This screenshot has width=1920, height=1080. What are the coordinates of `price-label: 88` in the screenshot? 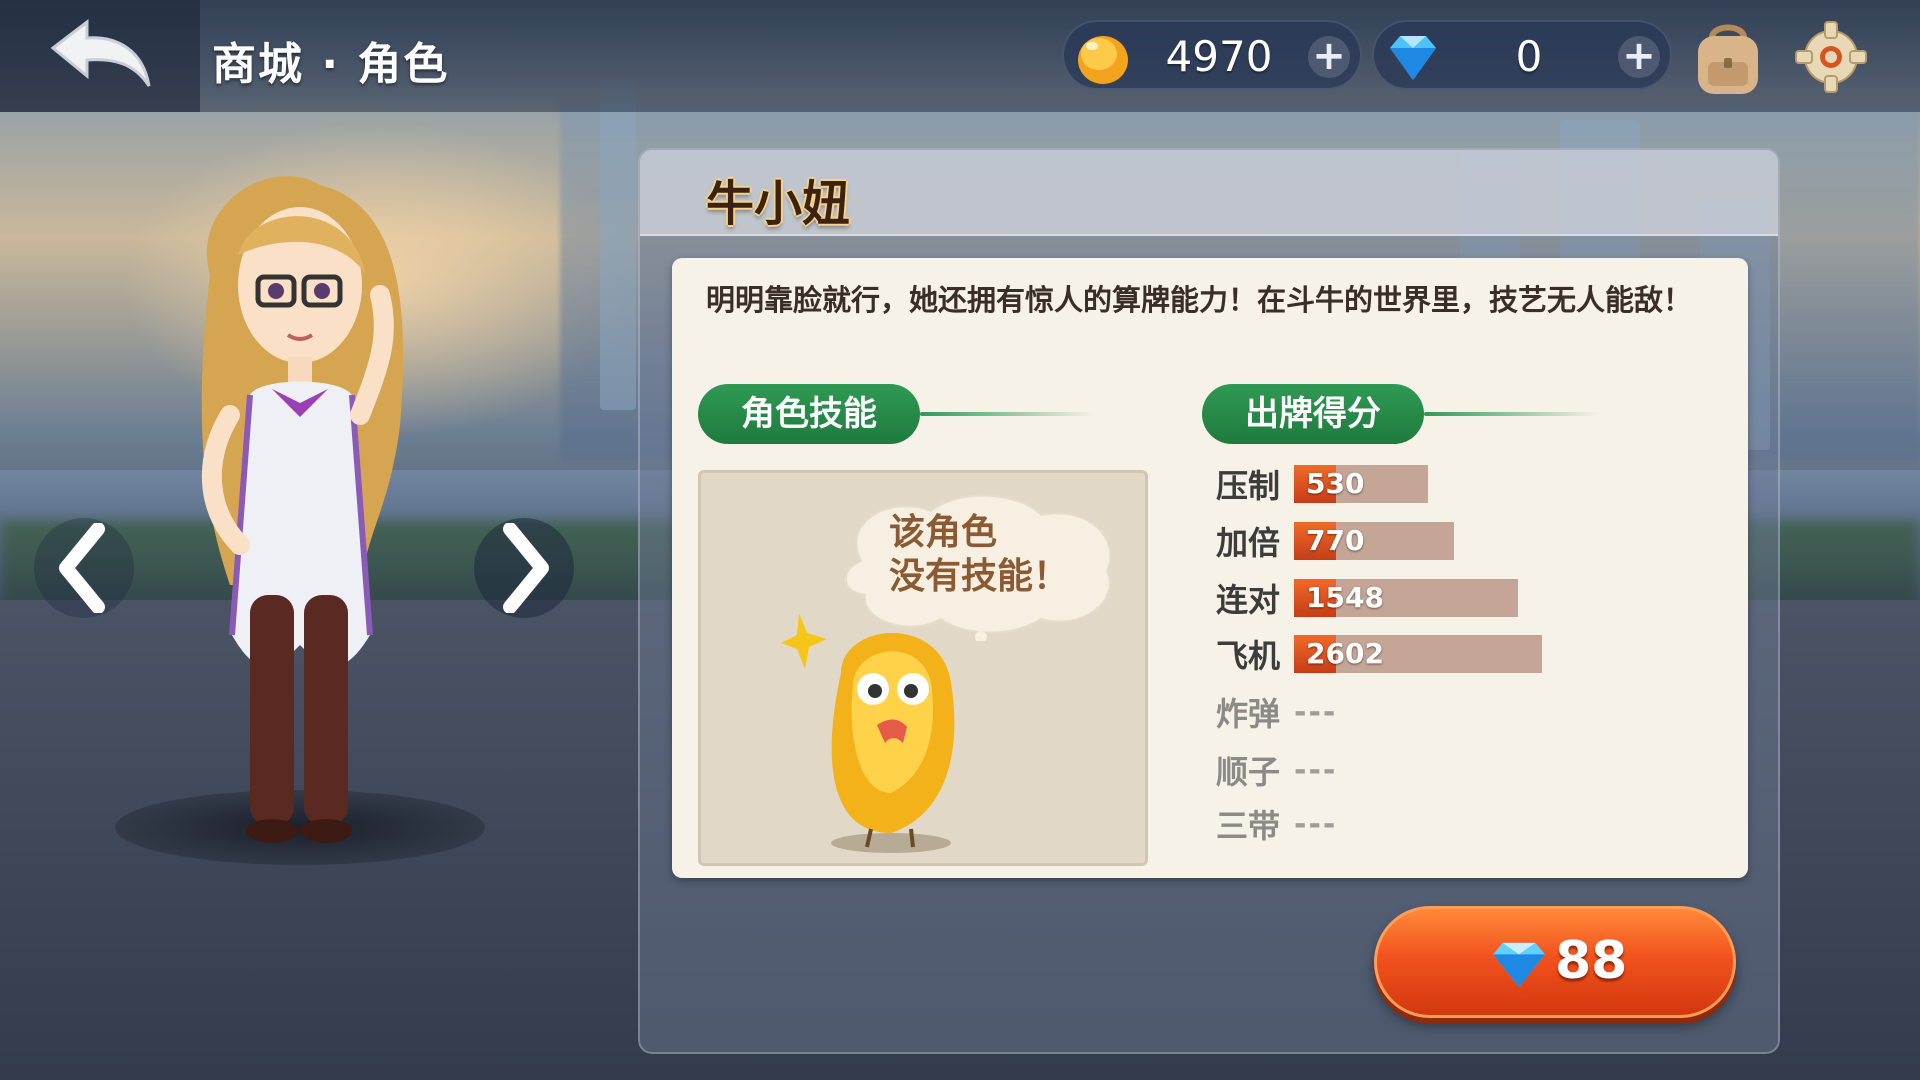 It's located at (1591, 961).